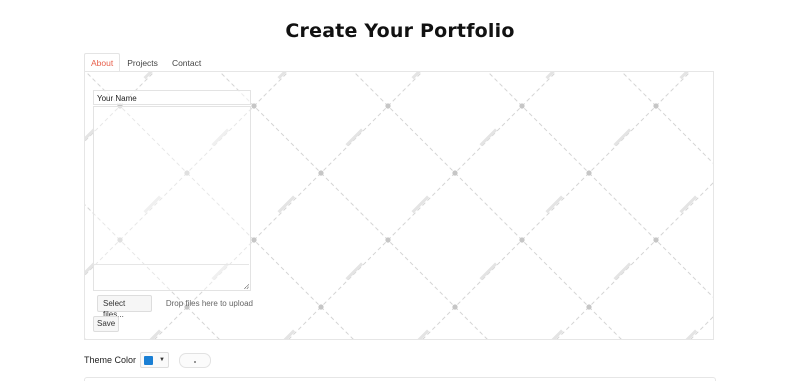  What do you see at coordinates (142, 62) in the screenshot?
I see `tab-projects: Projects` at bounding box center [142, 62].